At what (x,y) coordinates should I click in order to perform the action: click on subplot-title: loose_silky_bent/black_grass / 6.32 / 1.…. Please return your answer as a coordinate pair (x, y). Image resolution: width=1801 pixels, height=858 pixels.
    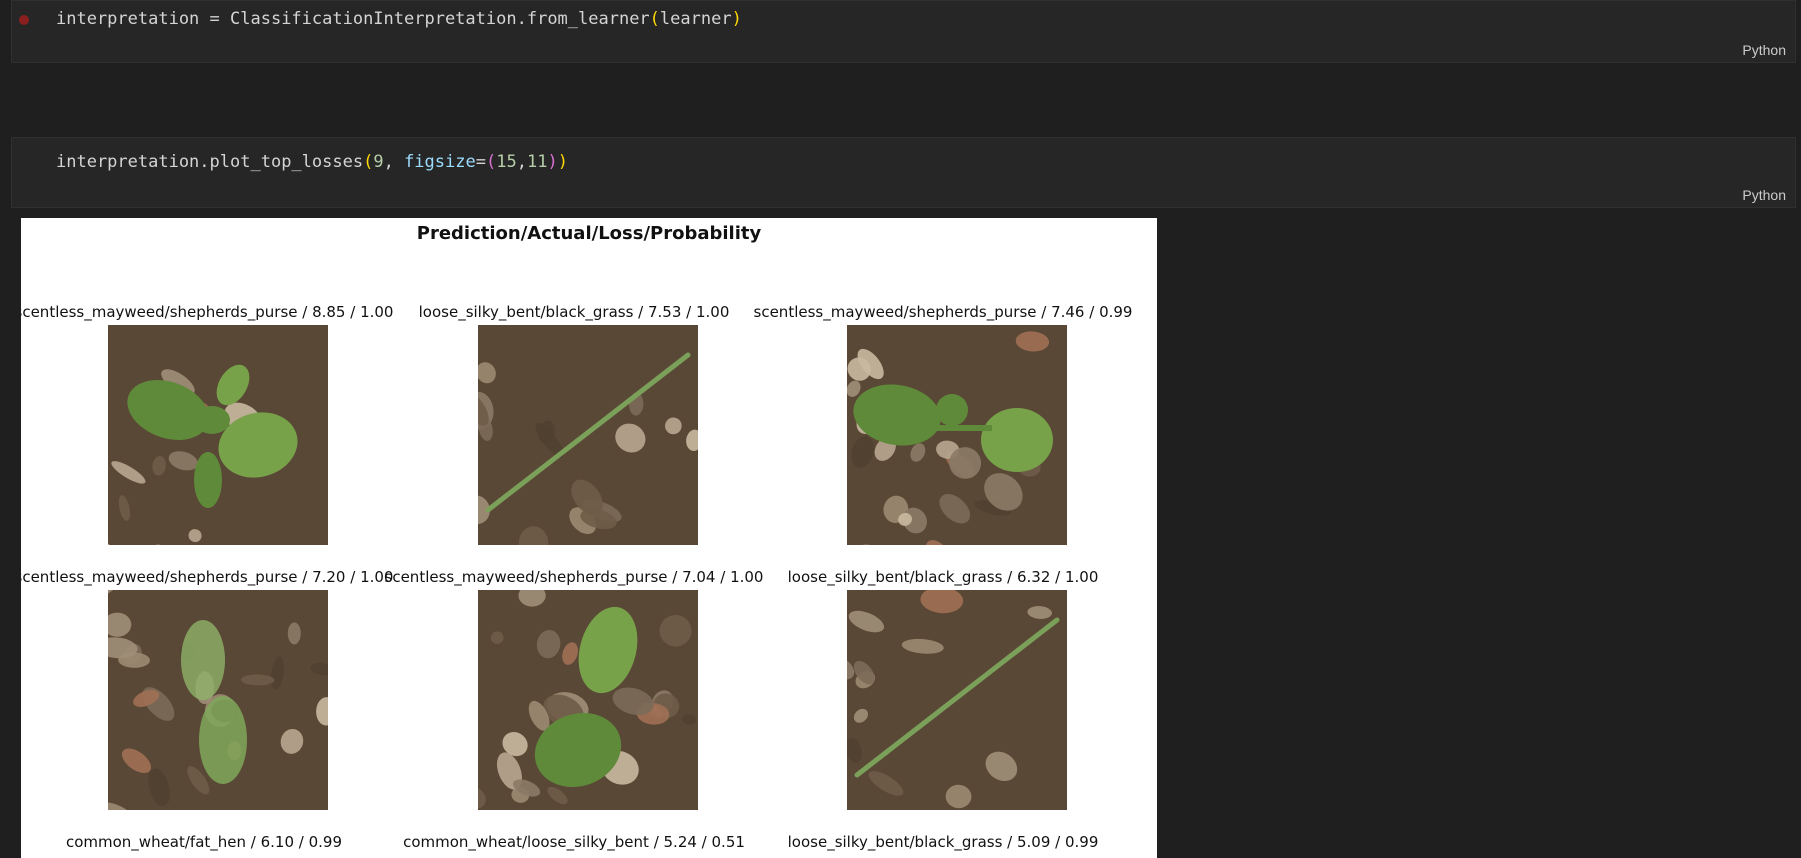
    Looking at the image, I should click on (937, 577).